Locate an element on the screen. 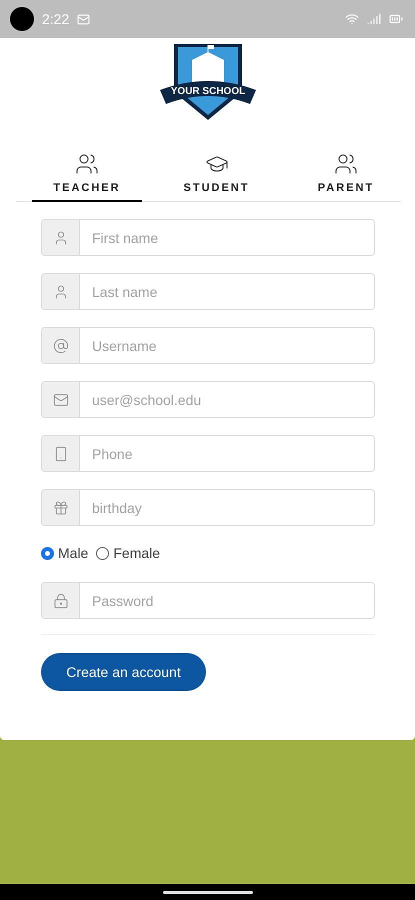 This screenshot has height=900, width=415. radio-label: Female is located at coordinates (136, 553).